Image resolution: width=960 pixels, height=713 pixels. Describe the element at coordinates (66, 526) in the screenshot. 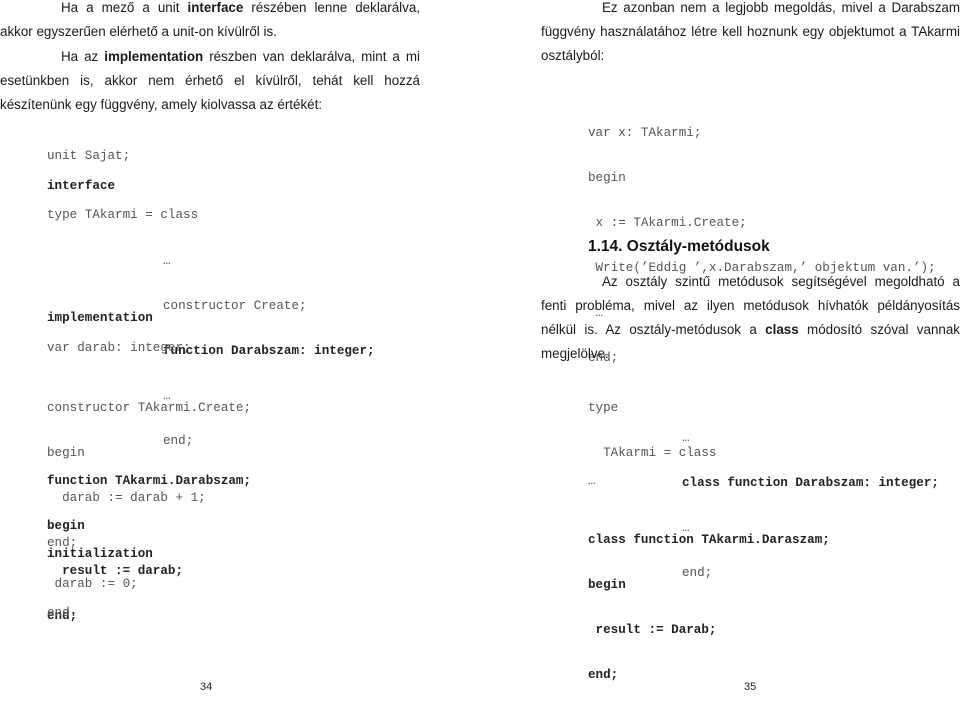

I see `func-begin: begin` at that location.